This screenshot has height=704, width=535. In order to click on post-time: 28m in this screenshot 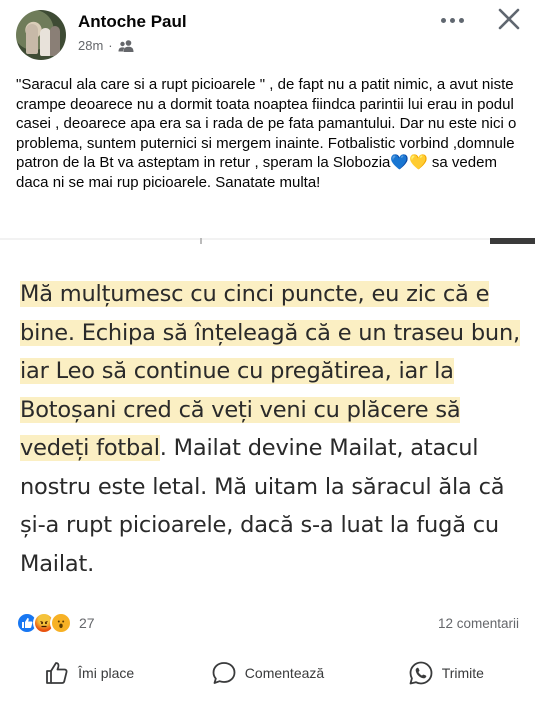, I will do `click(90, 45)`.